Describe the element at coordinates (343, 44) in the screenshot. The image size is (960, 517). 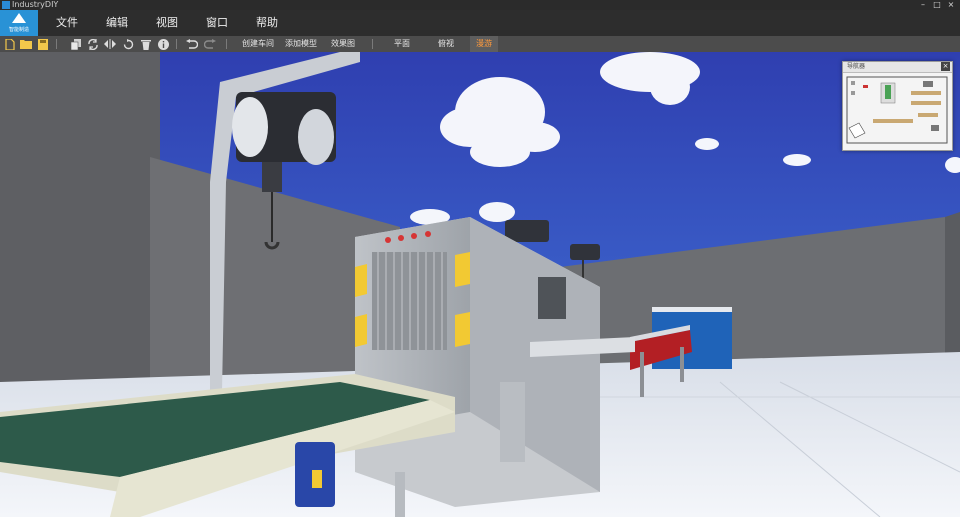
I see `render-button: 效果图` at that location.